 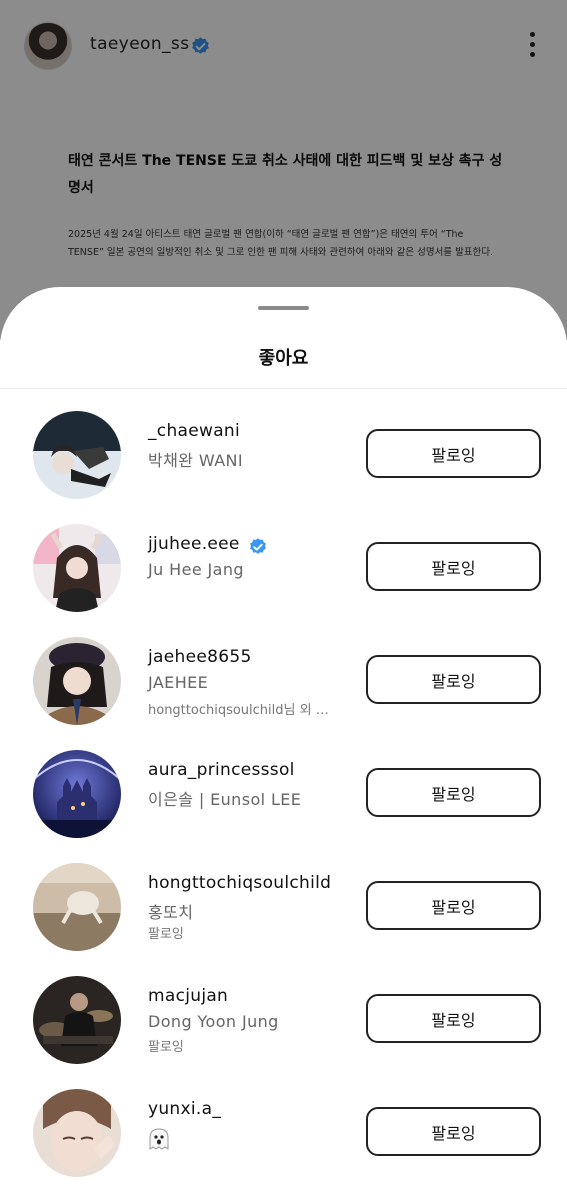 What do you see at coordinates (159, 1139) in the screenshot?
I see `ghost-emoji-icon` at bounding box center [159, 1139].